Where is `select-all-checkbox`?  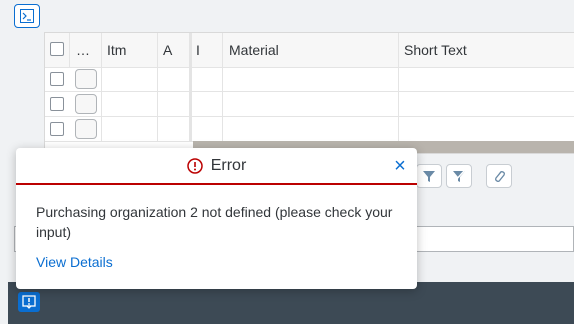 select-all-checkbox is located at coordinates (57, 49).